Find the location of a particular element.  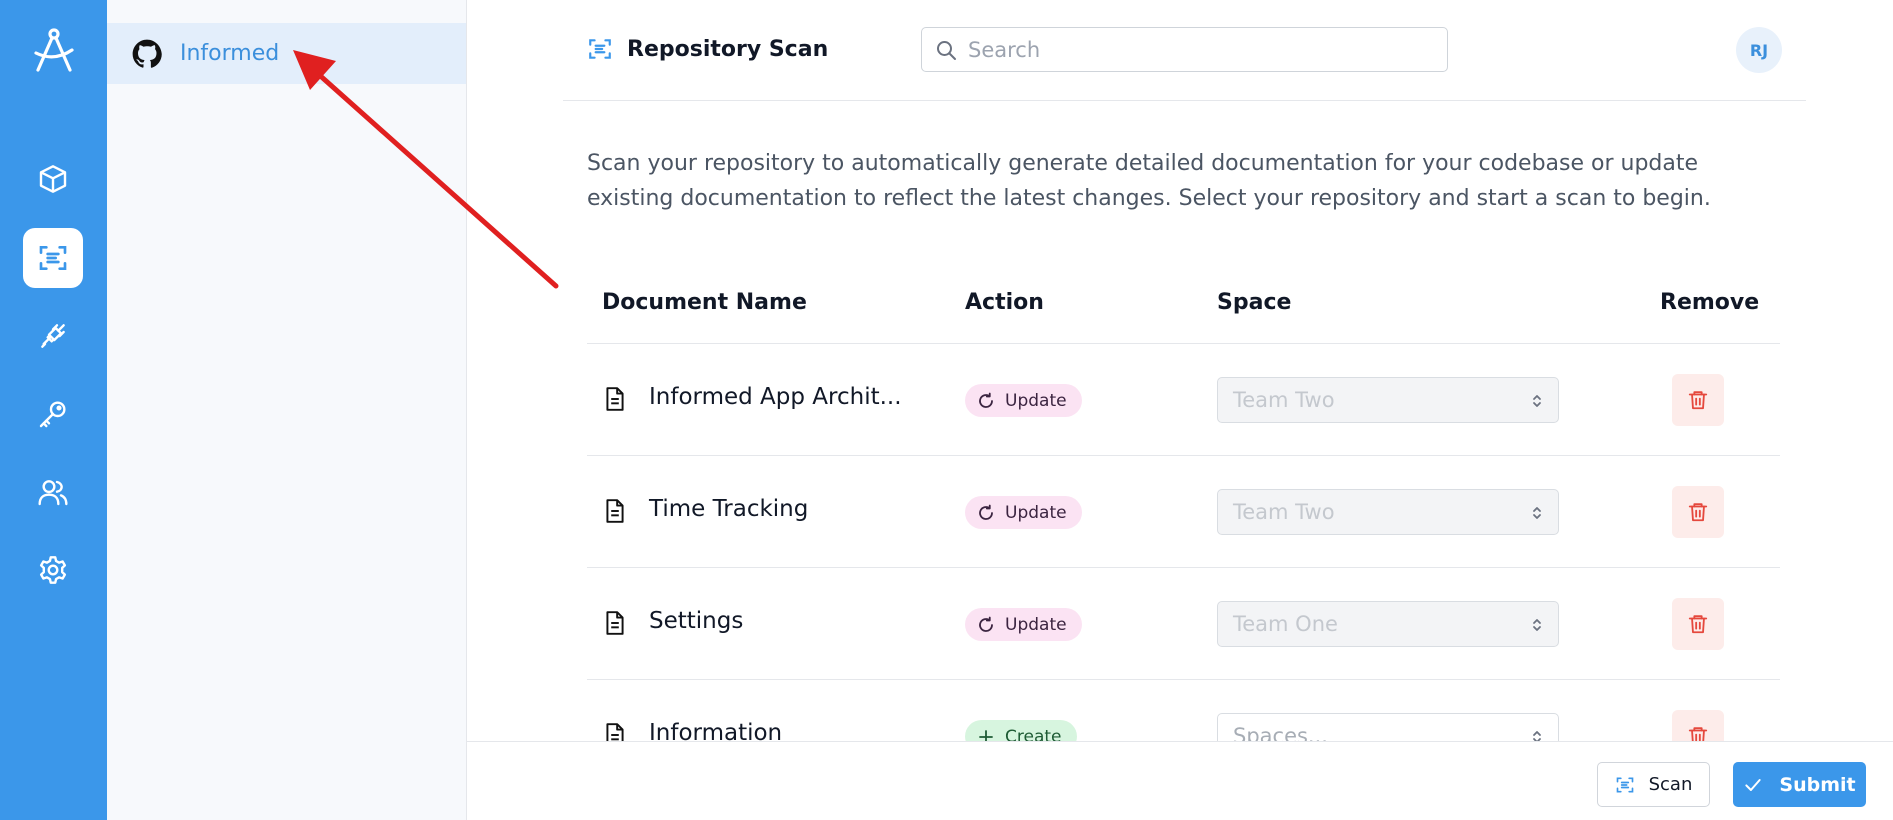

search-input is located at coordinates (1198, 49).